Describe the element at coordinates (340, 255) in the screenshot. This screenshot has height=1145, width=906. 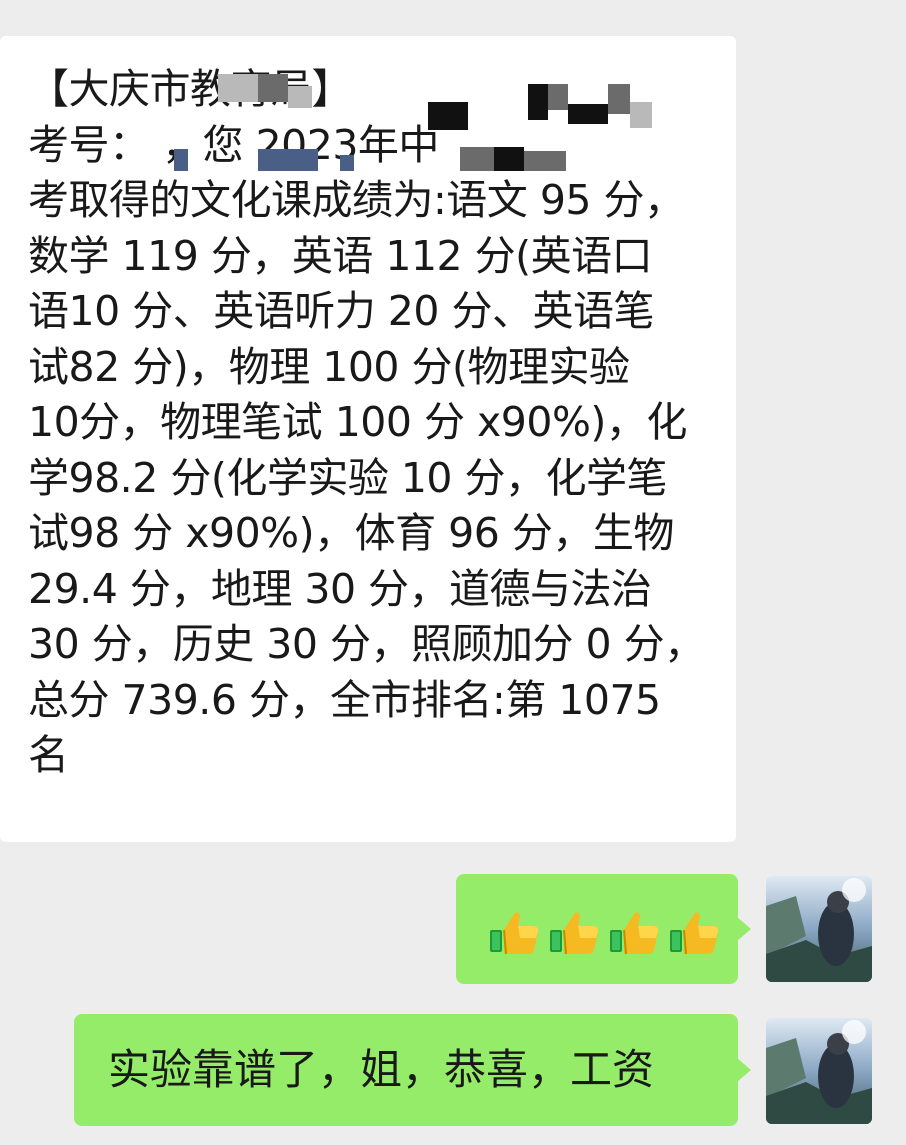
I see `message-line: 数学 119 分，英语 112 分(英语口` at that location.